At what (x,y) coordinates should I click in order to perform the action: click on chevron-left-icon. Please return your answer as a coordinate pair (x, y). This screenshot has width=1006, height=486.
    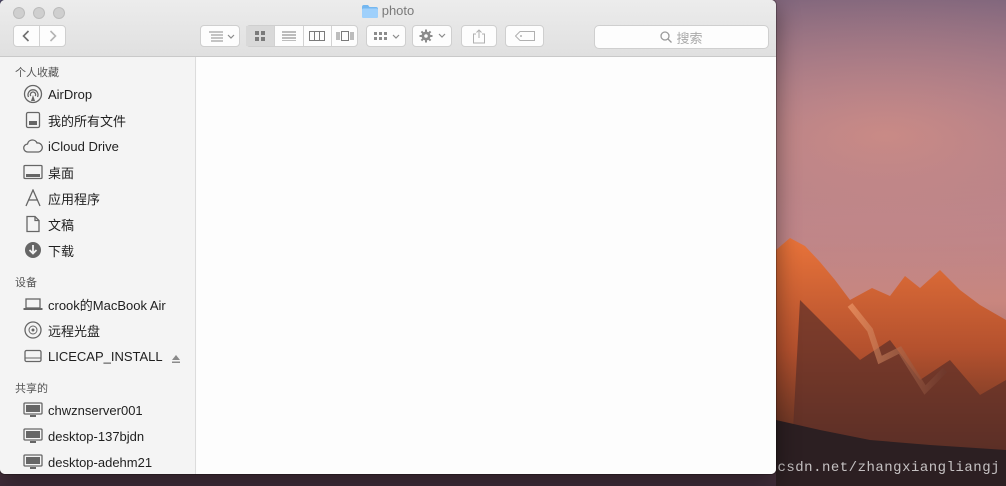
    Looking at the image, I should click on (26, 36).